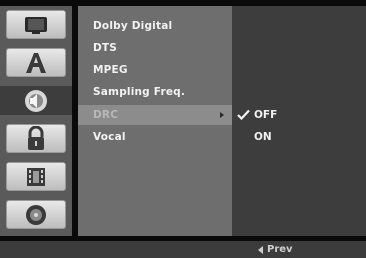 The image size is (366, 258). I want to click on prev-label: Prev, so click(280, 249).